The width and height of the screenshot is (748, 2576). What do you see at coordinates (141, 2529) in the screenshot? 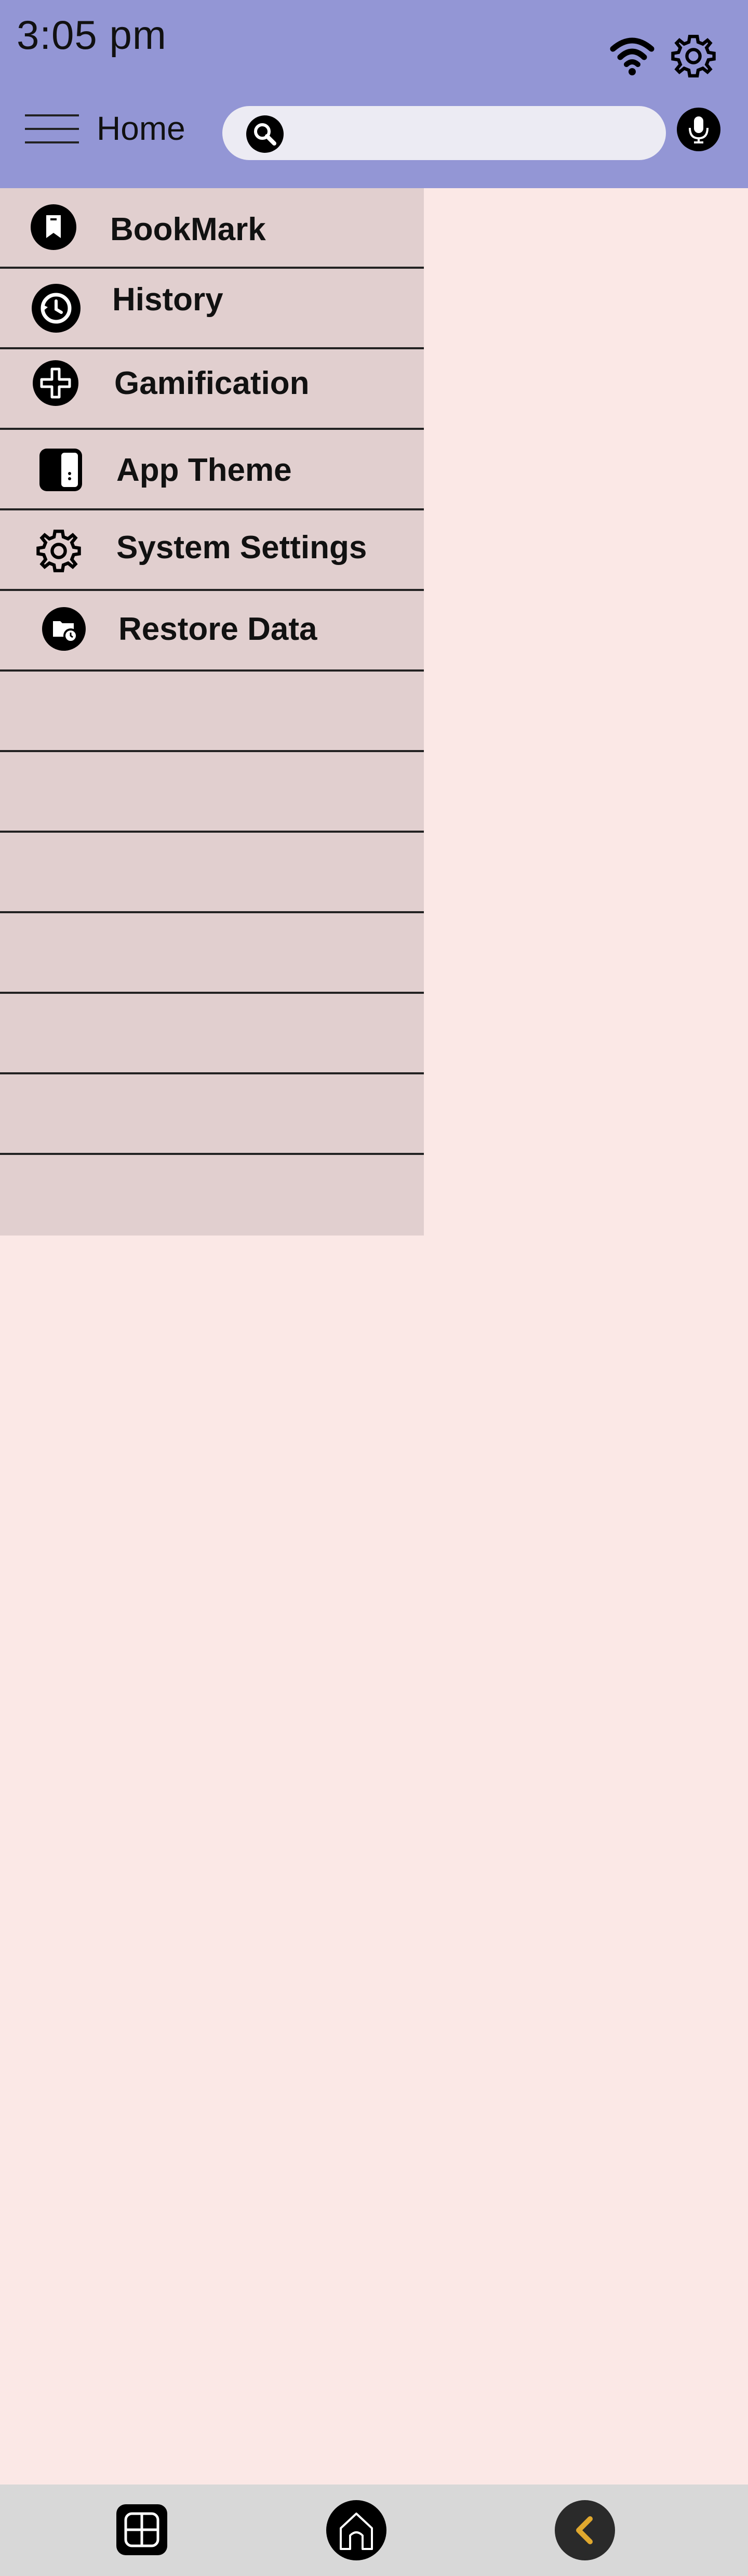
I see `grid-icon` at bounding box center [141, 2529].